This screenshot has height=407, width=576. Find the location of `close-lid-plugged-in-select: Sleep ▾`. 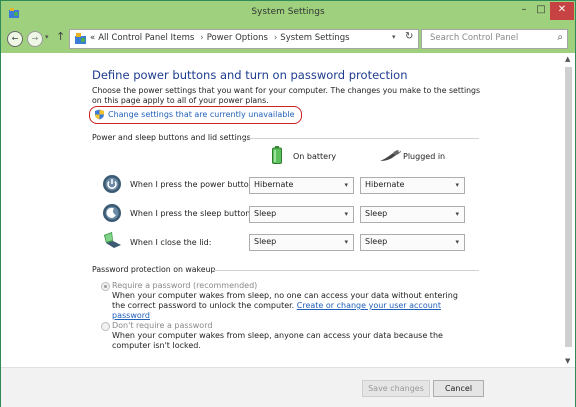

close-lid-plugged-in-select: Sleep ▾ is located at coordinates (412, 242).